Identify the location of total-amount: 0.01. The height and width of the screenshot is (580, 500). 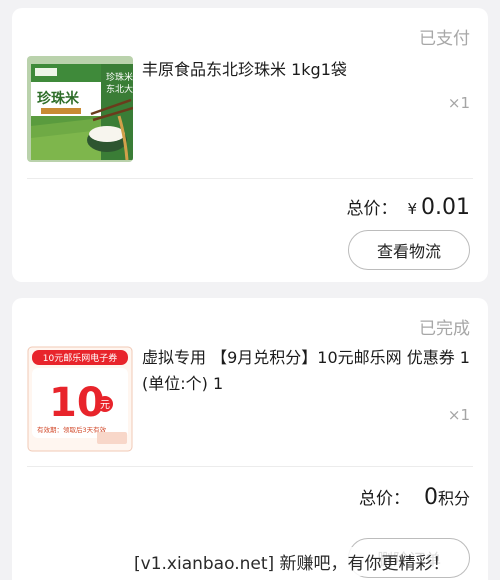
(445, 207).